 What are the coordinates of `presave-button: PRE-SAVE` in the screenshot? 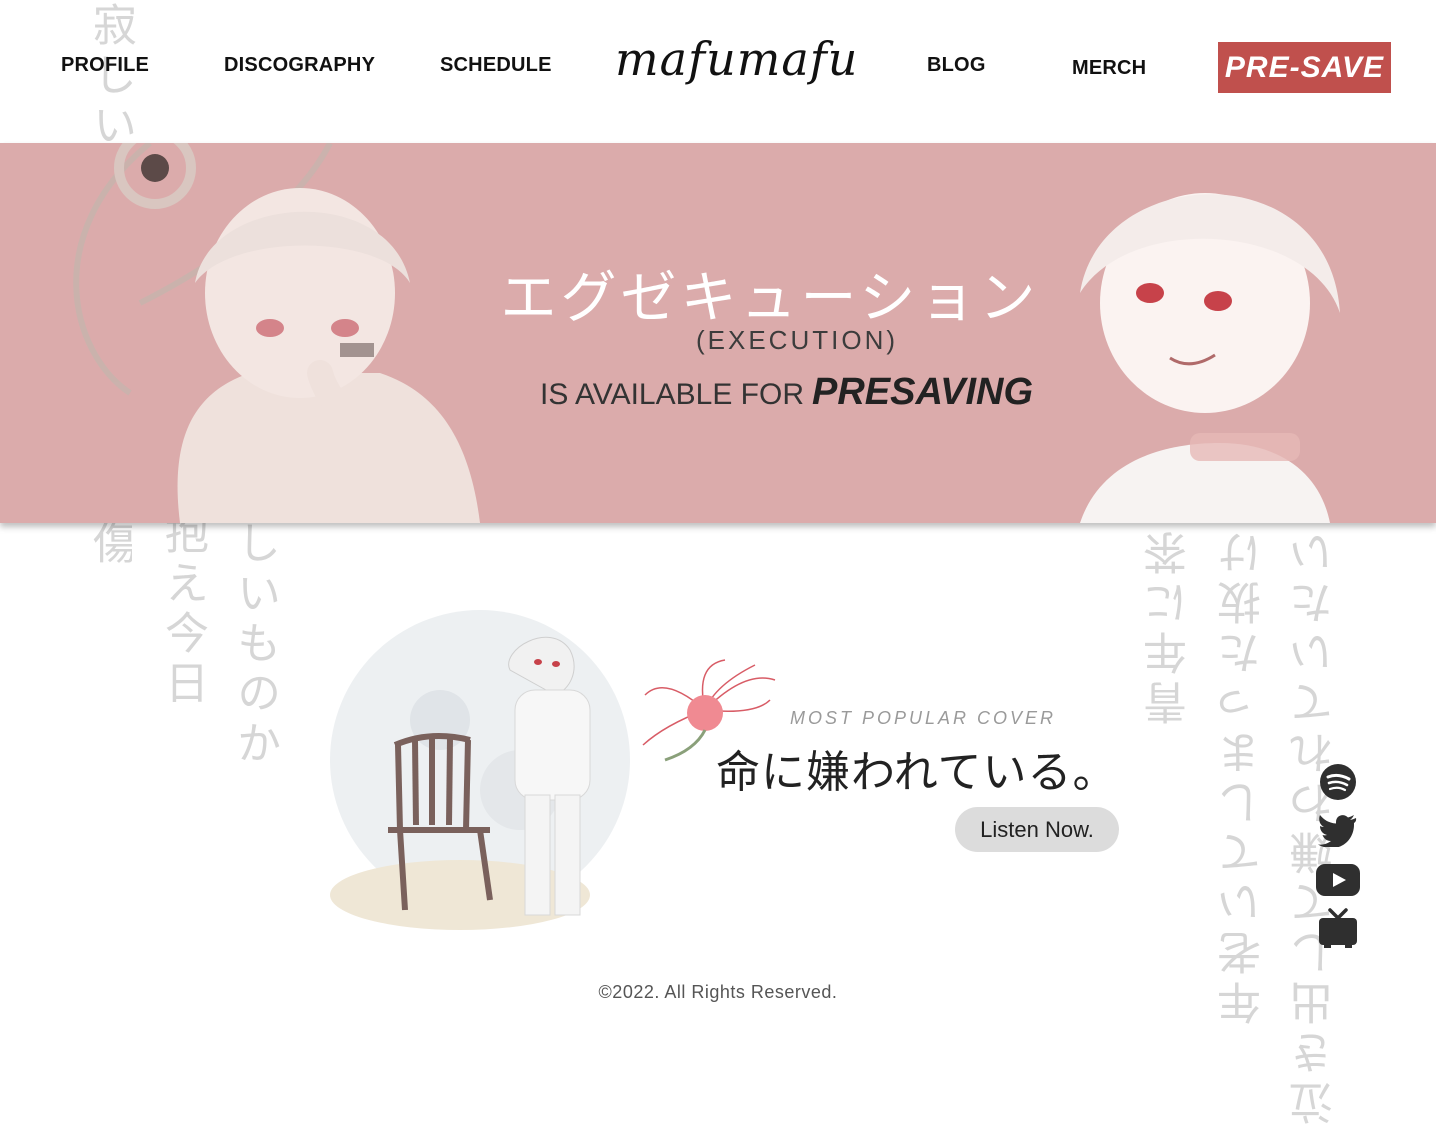 It's located at (1304, 67).